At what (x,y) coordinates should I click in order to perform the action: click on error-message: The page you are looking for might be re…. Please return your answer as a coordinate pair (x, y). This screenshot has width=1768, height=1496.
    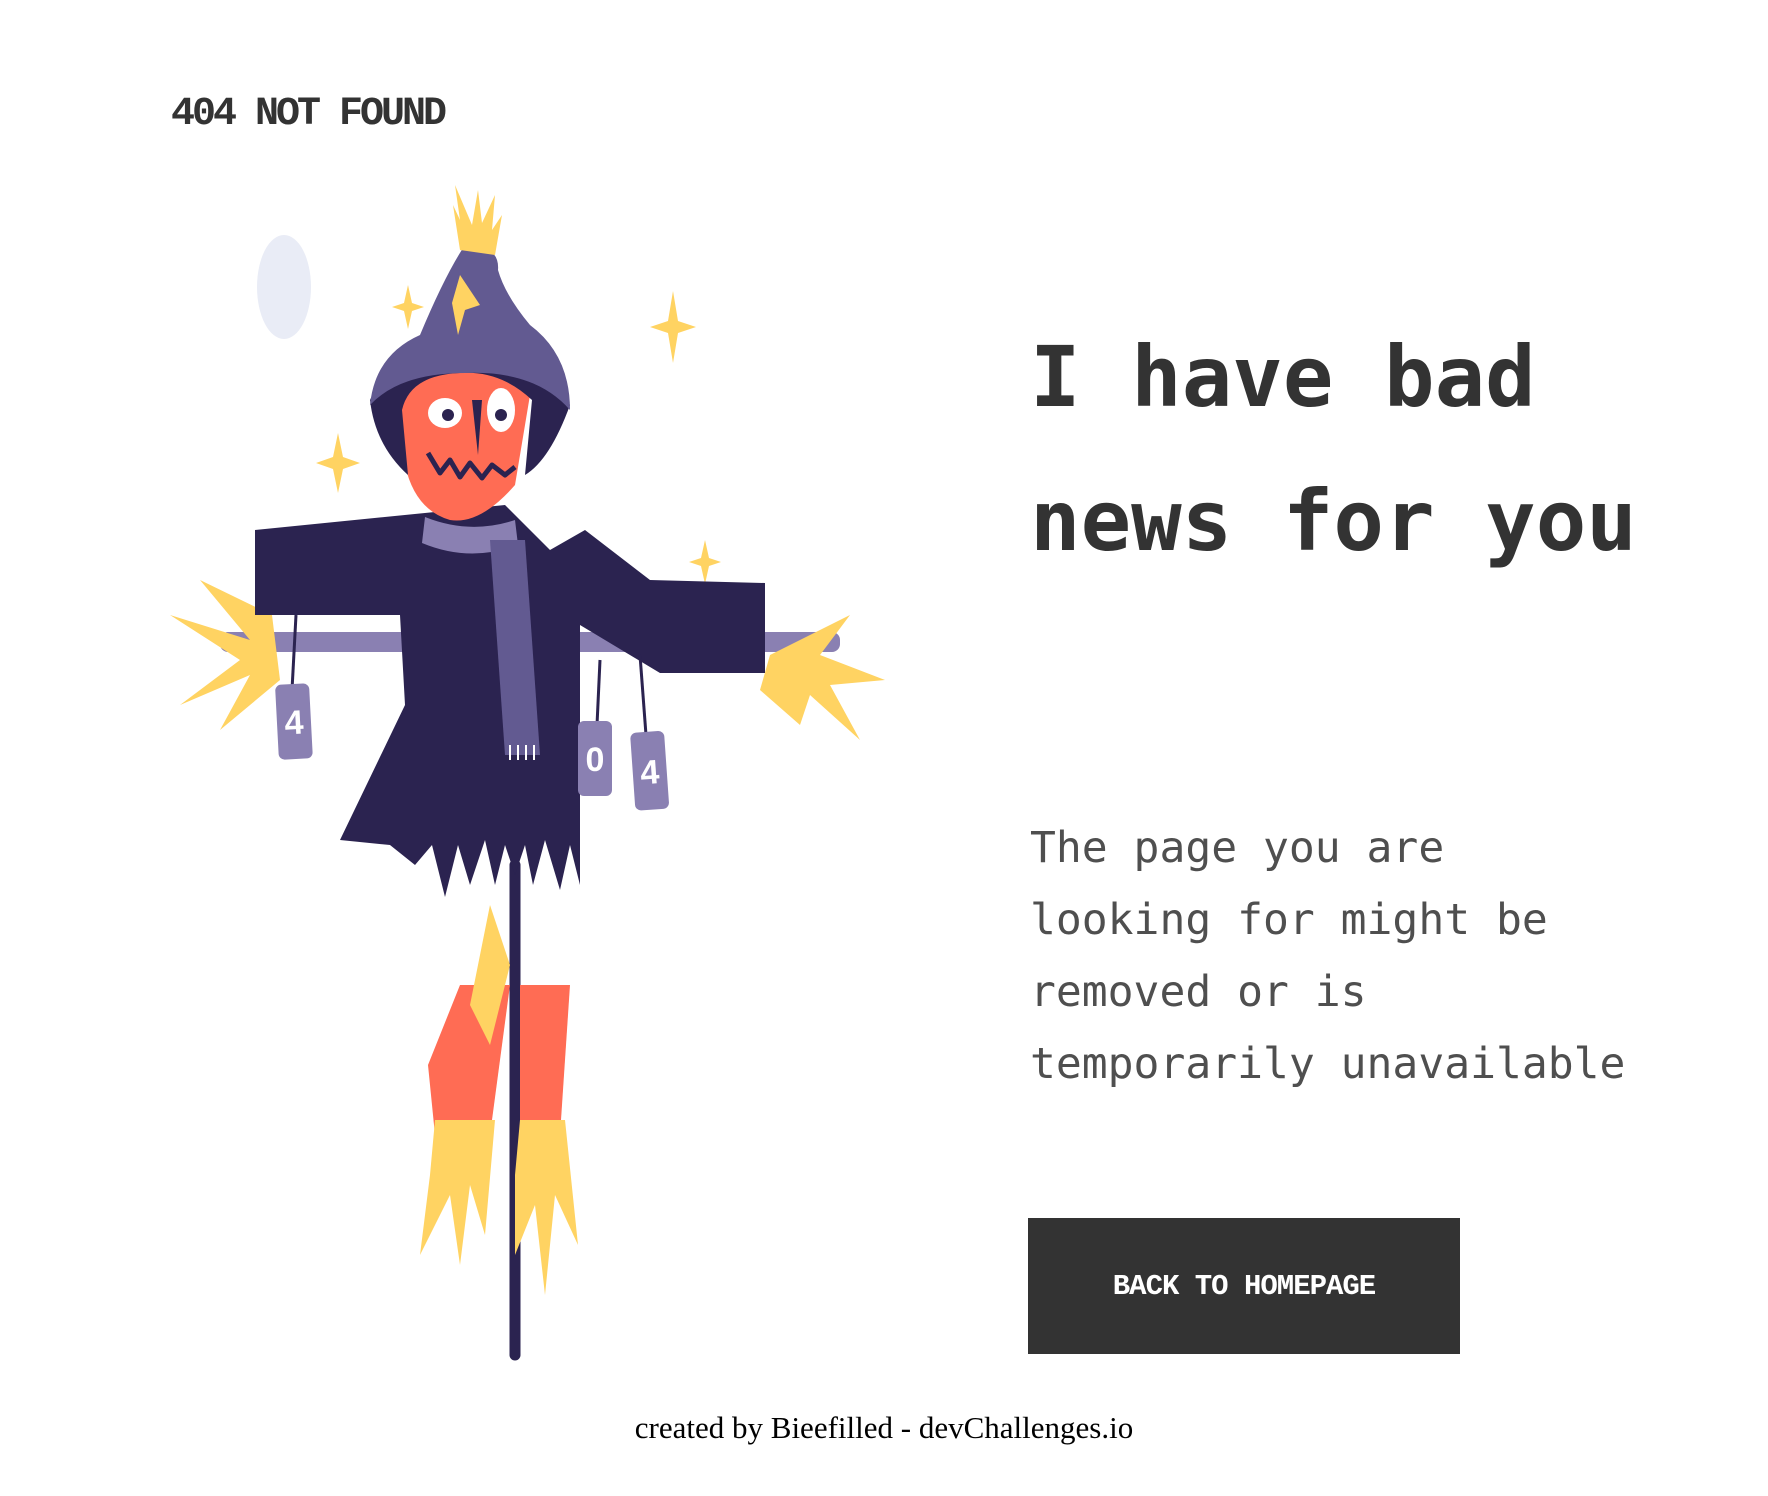
    Looking at the image, I should click on (1328, 956).